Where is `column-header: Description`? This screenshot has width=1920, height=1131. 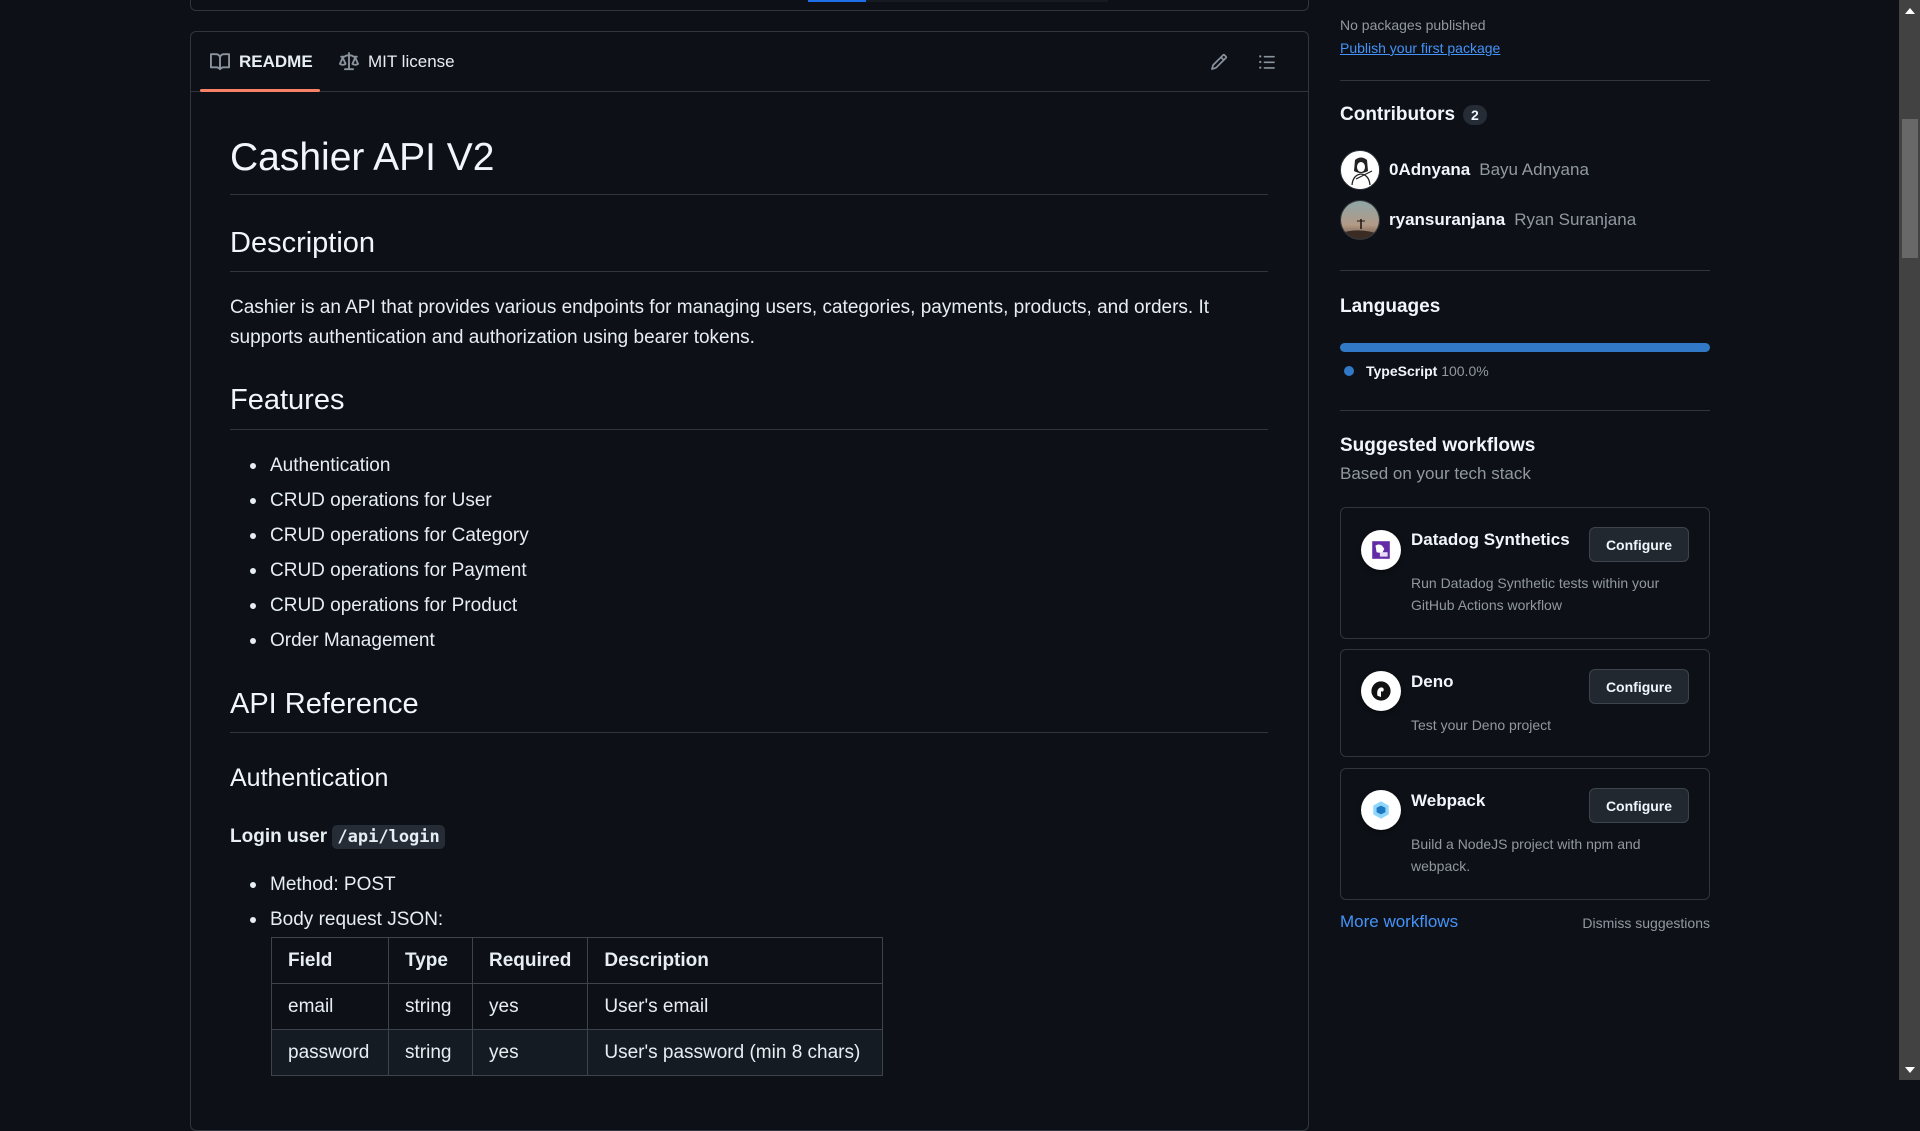 column-header: Description is located at coordinates (735, 960).